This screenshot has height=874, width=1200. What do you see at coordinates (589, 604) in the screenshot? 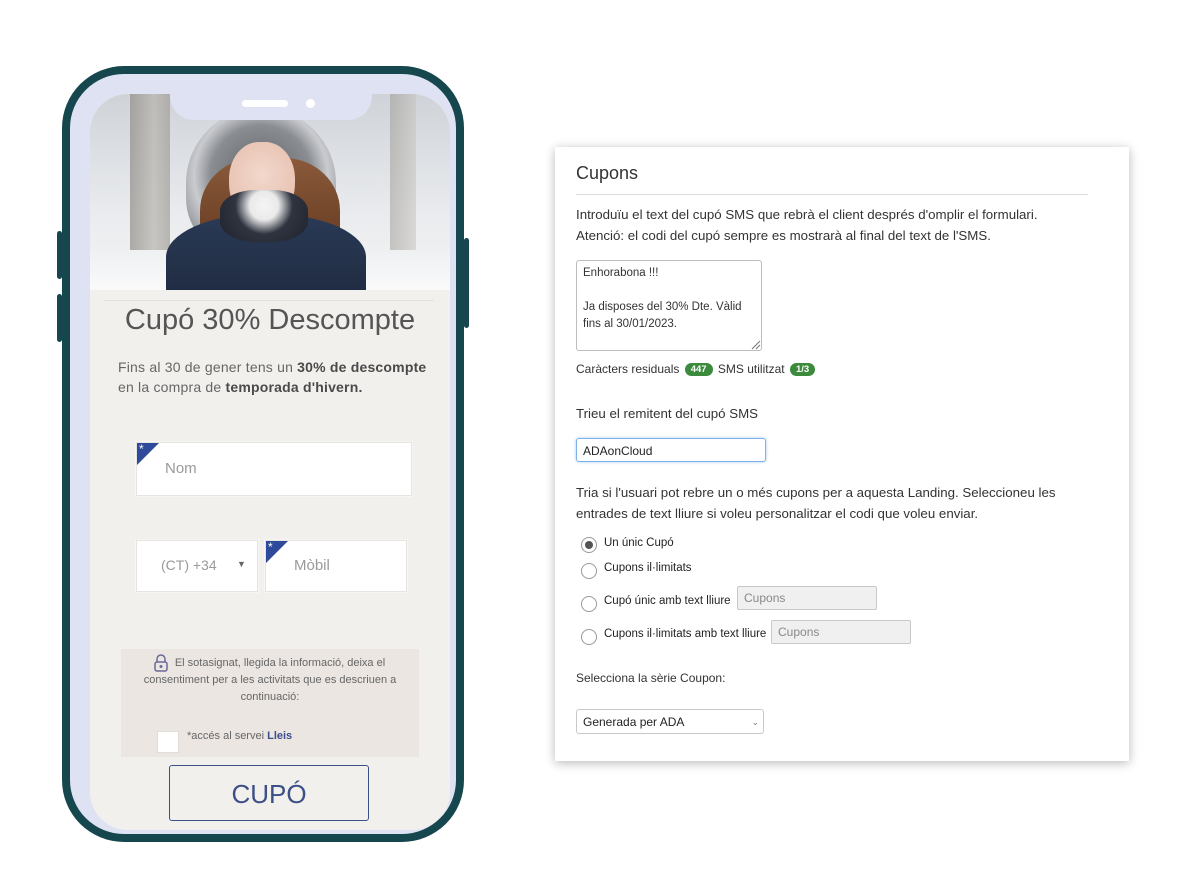
I see `radio-single-free-text` at bounding box center [589, 604].